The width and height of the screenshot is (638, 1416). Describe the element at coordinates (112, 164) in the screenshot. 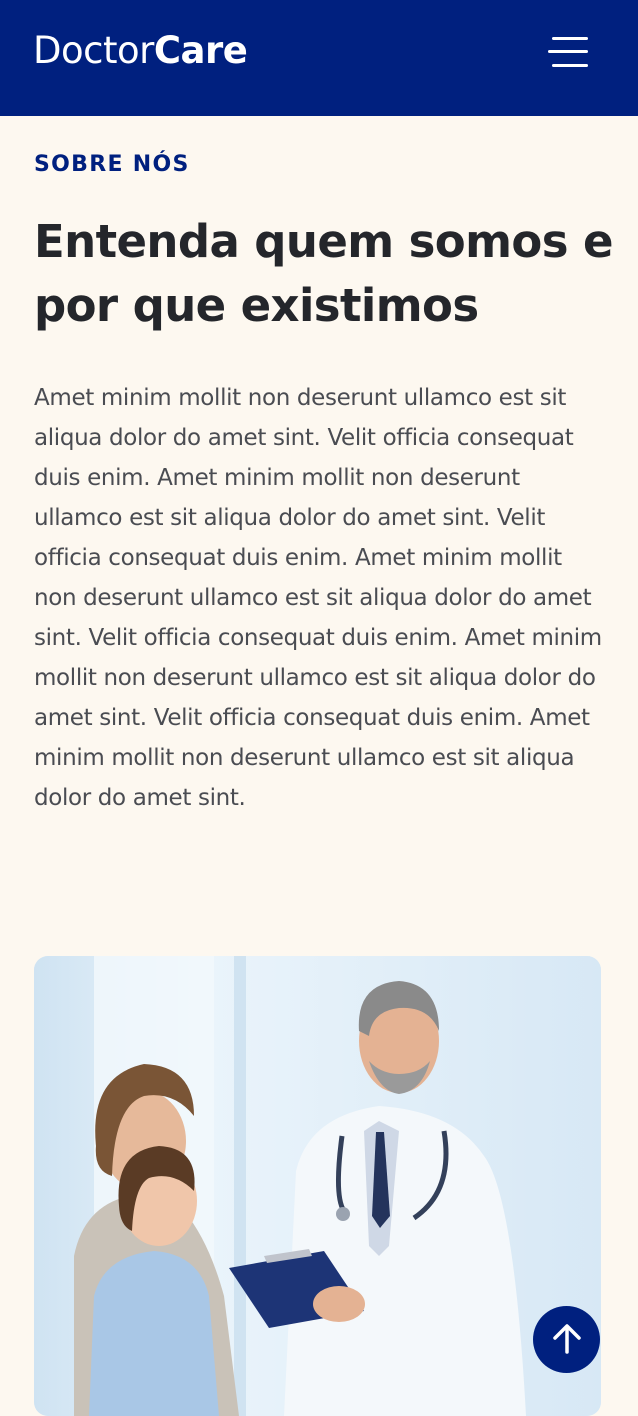

I see `section-label: SOBRE NÓS` at that location.